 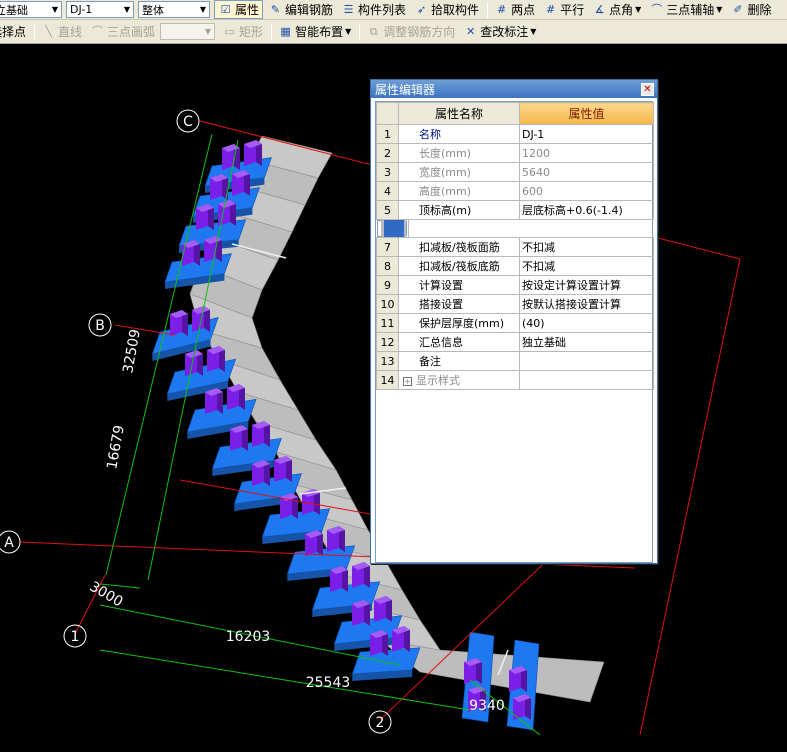 What do you see at coordinates (188, 122) in the screenshot?
I see `axis-label-c: C` at bounding box center [188, 122].